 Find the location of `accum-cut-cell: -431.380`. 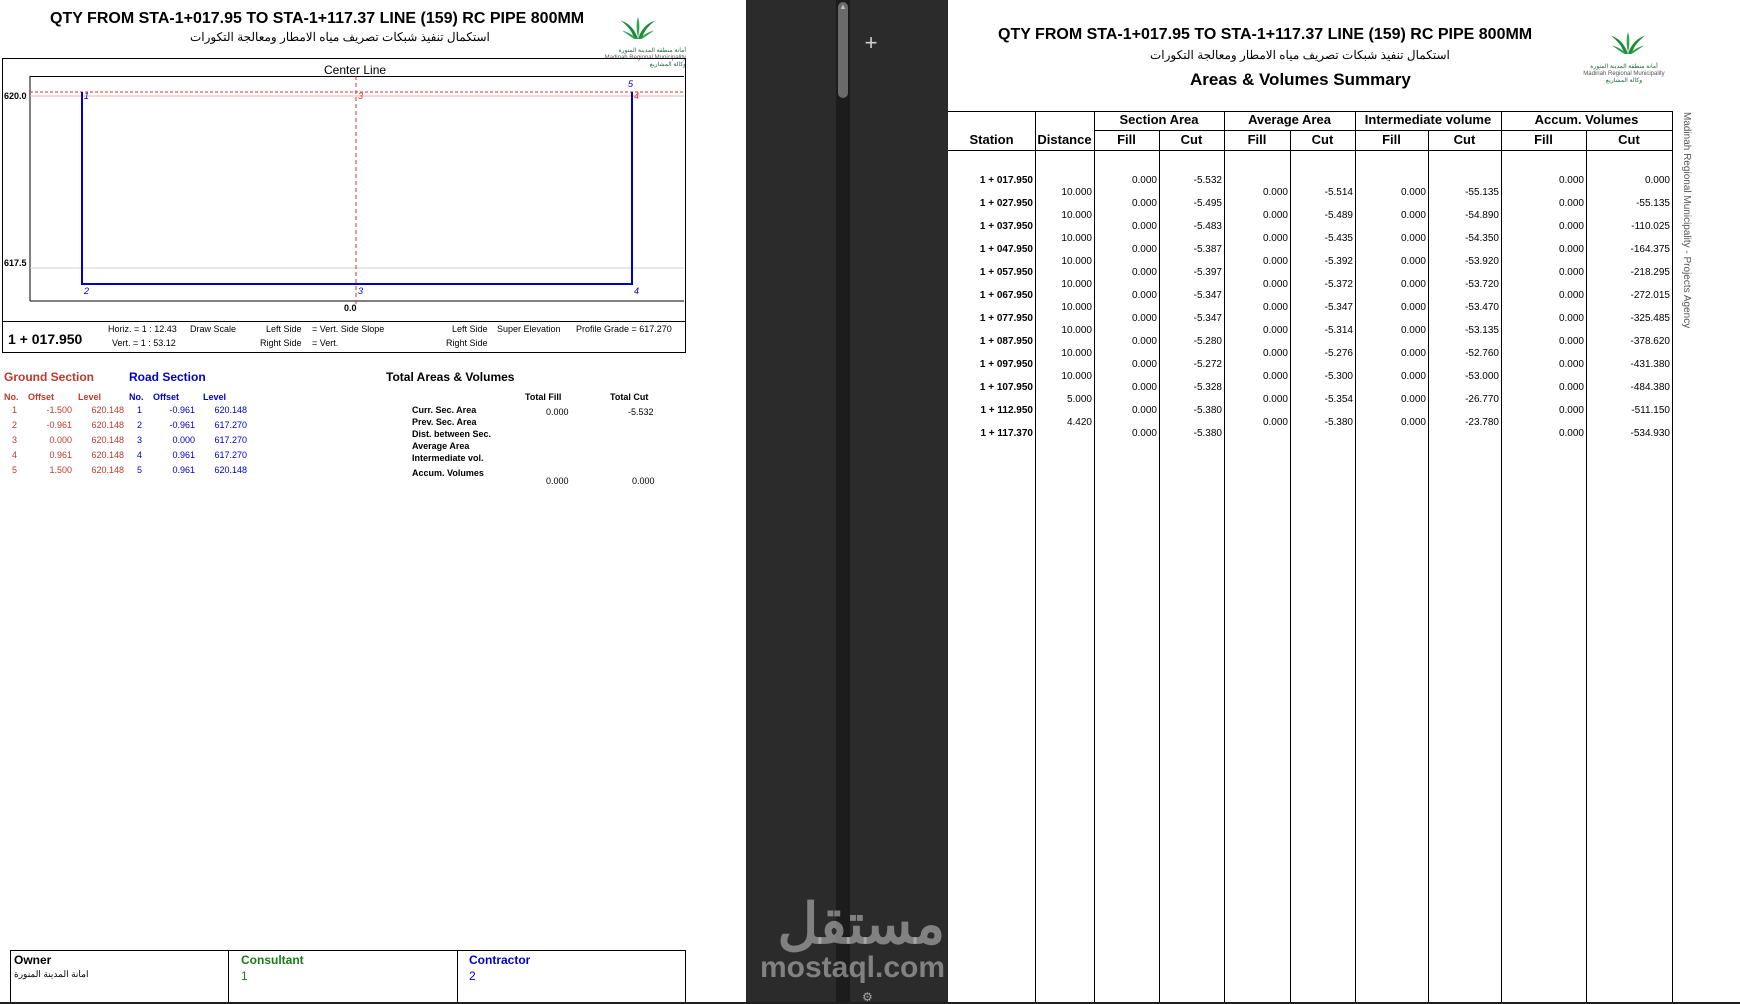

accum-cut-cell: -431.380 is located at coordinates (1650, 364).